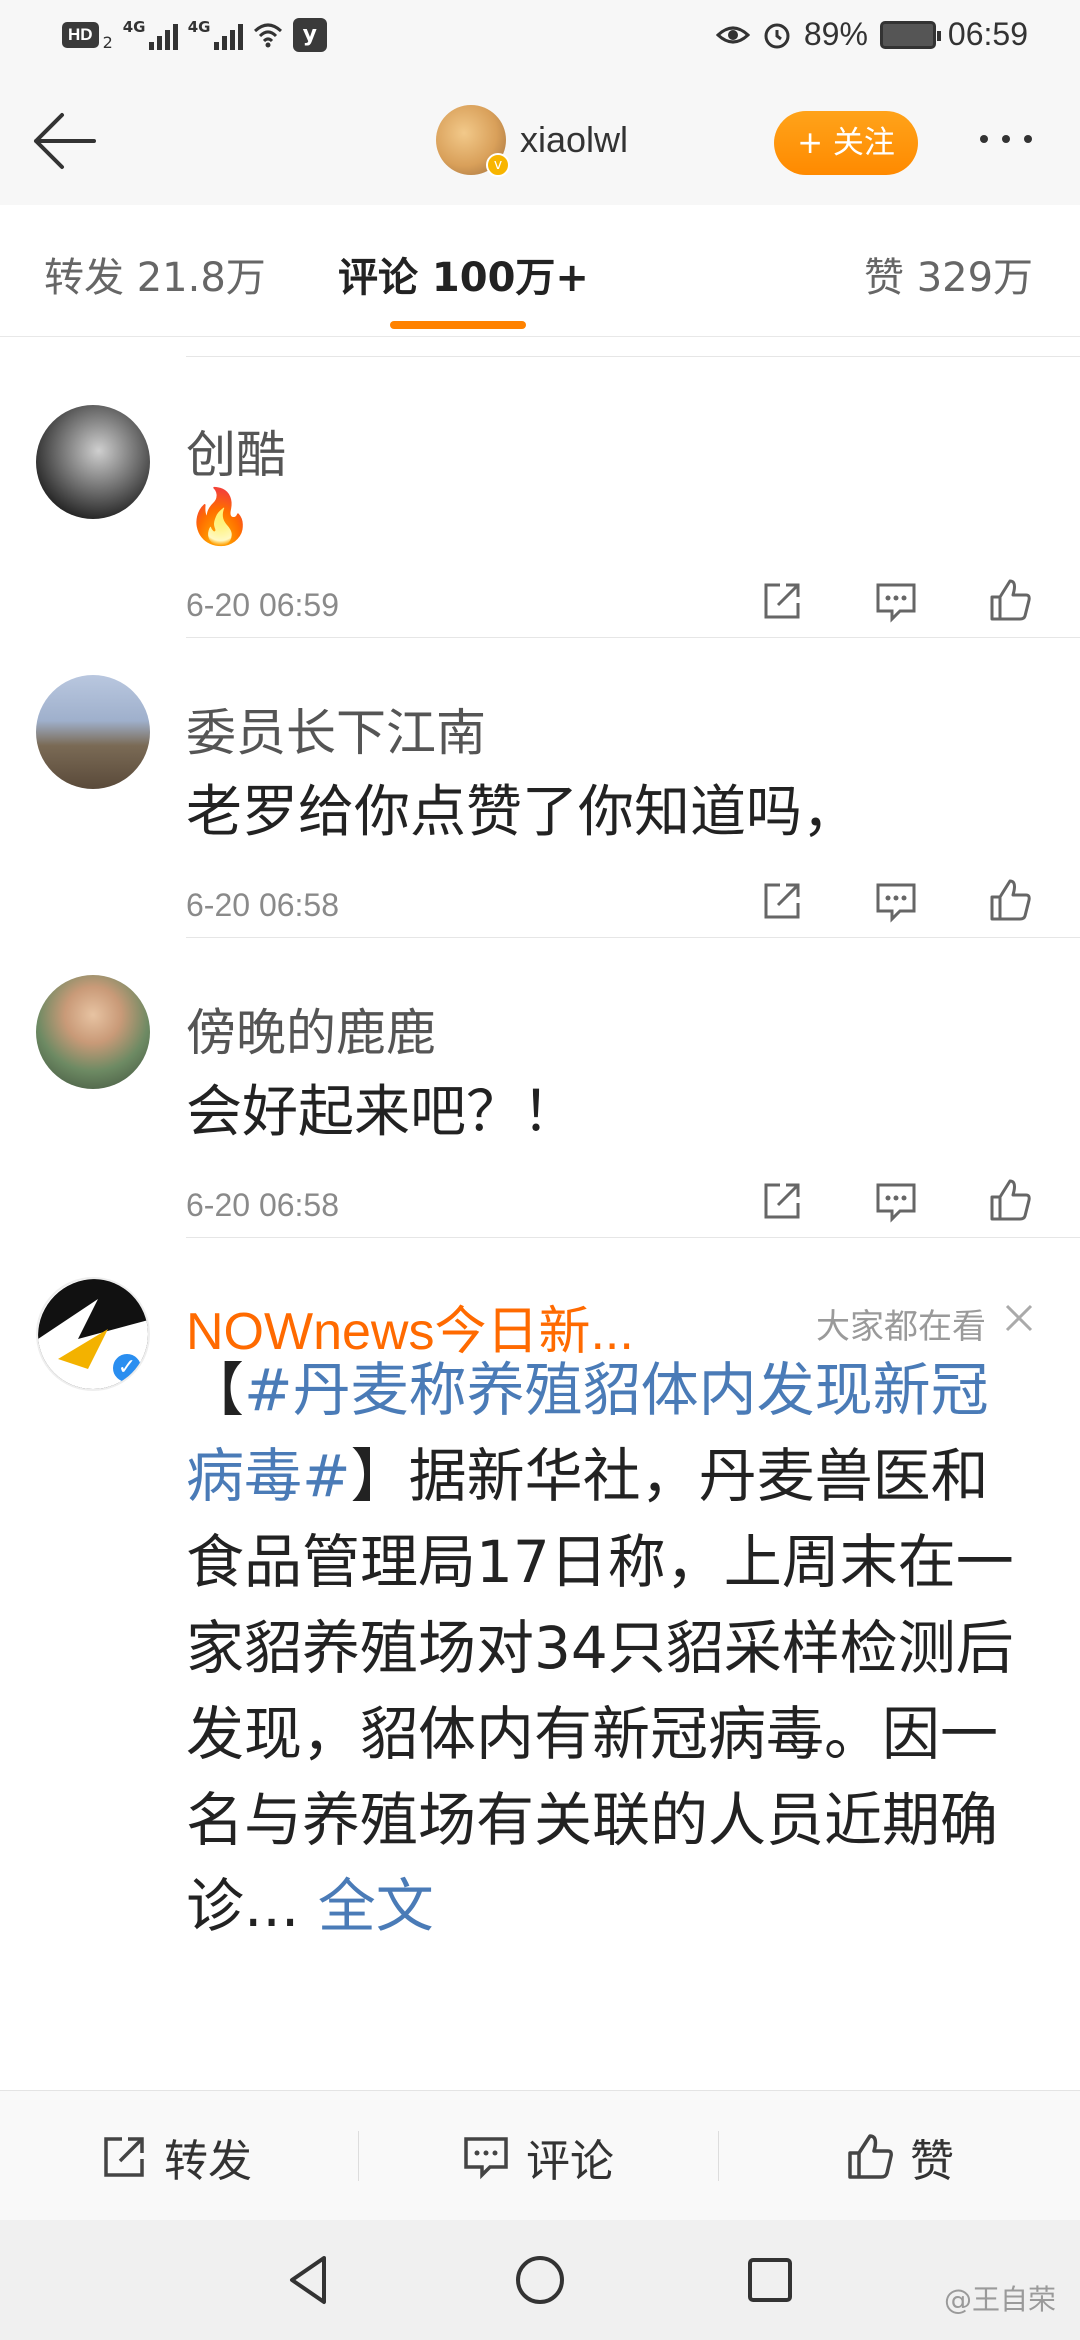 The height and width of the screenshot is (2340, 1080). I want to click on bottom-action-bar: 转发 评论 赞, so click(540, 2155).